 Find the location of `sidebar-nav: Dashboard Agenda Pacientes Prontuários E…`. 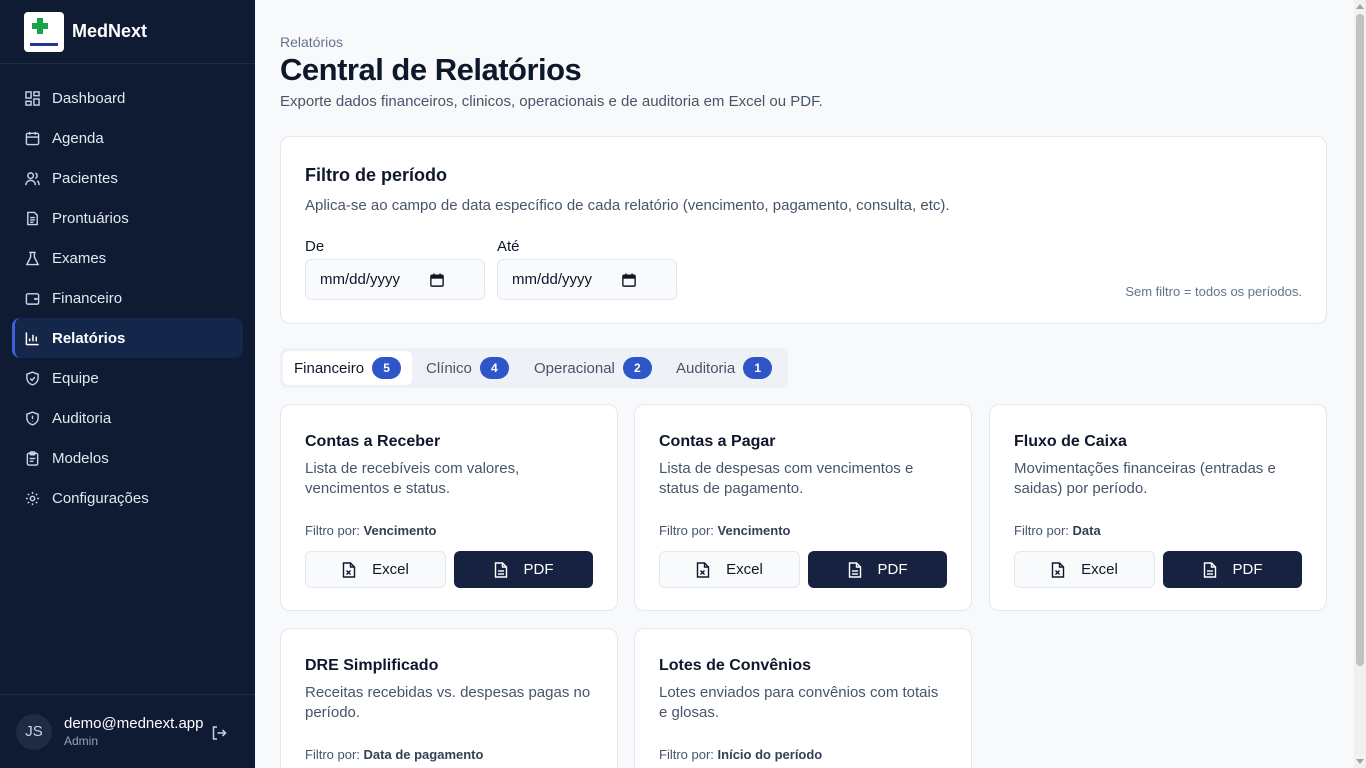

sidebar-nav: Dashboard Agenda Pacientes Prontuários E… is located at coordinates (127, 291).